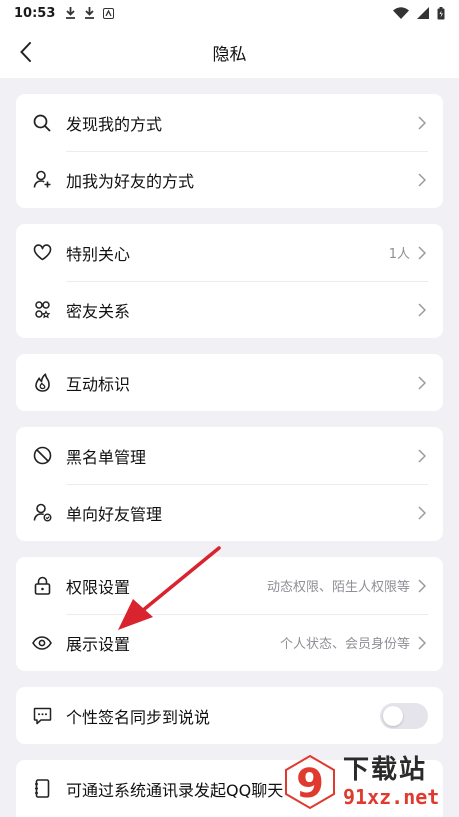  I want to click on wifi-icon, so click(401, 13).